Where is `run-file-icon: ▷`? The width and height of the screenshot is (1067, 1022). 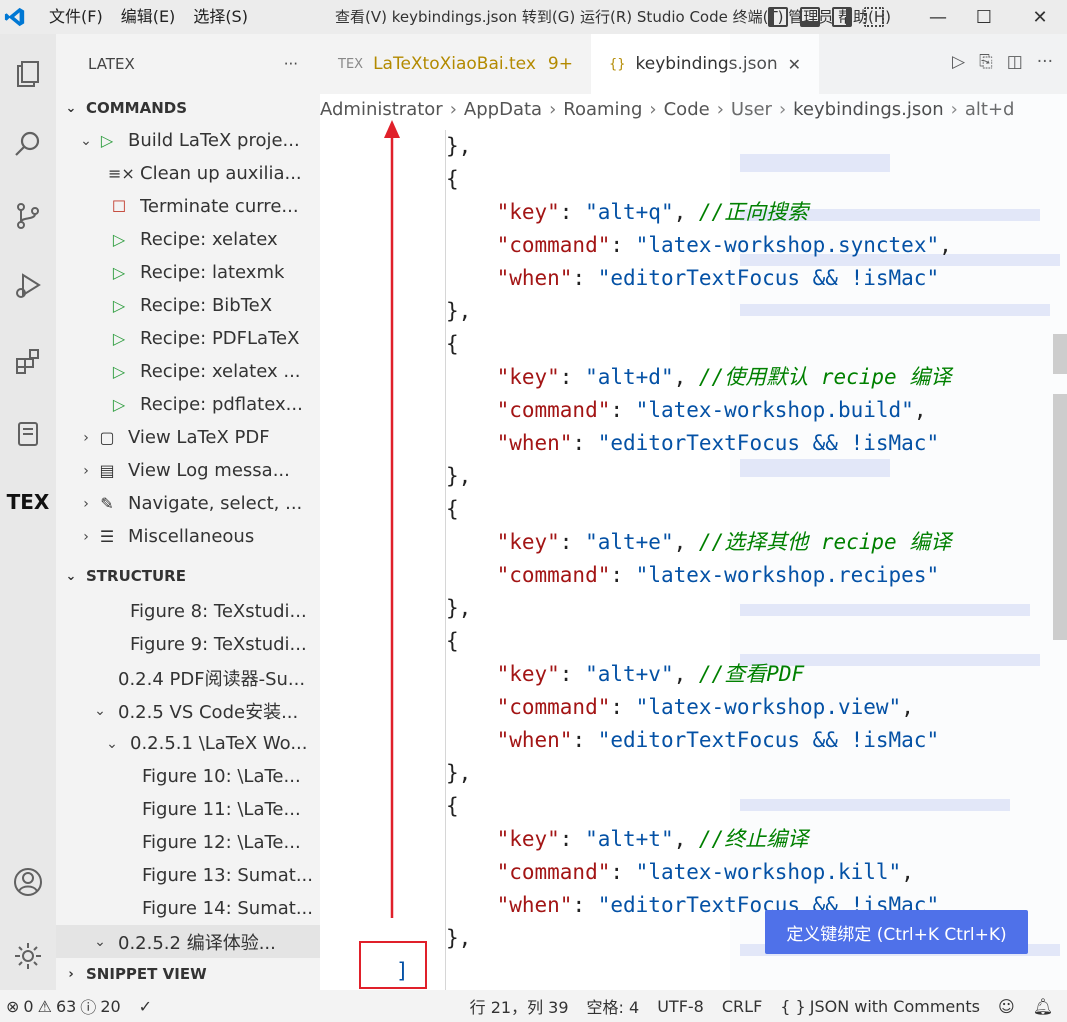
run-file-icon: ▷ is located at coordinates (958, 62).